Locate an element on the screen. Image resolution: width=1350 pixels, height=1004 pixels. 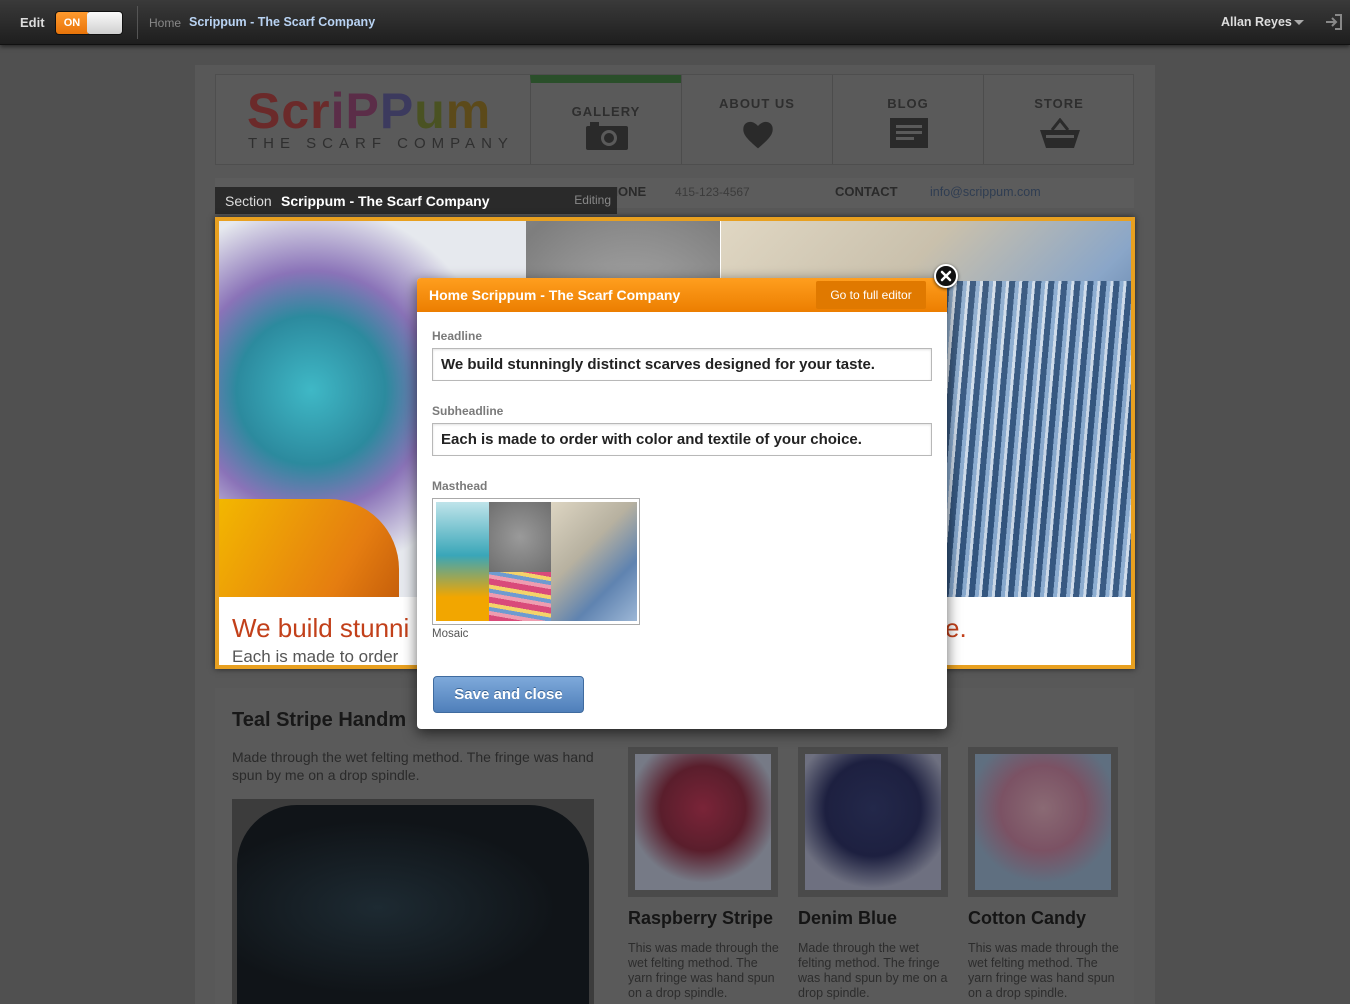
masthead-option-label: Mosaic is located at coordinates (450, 634).